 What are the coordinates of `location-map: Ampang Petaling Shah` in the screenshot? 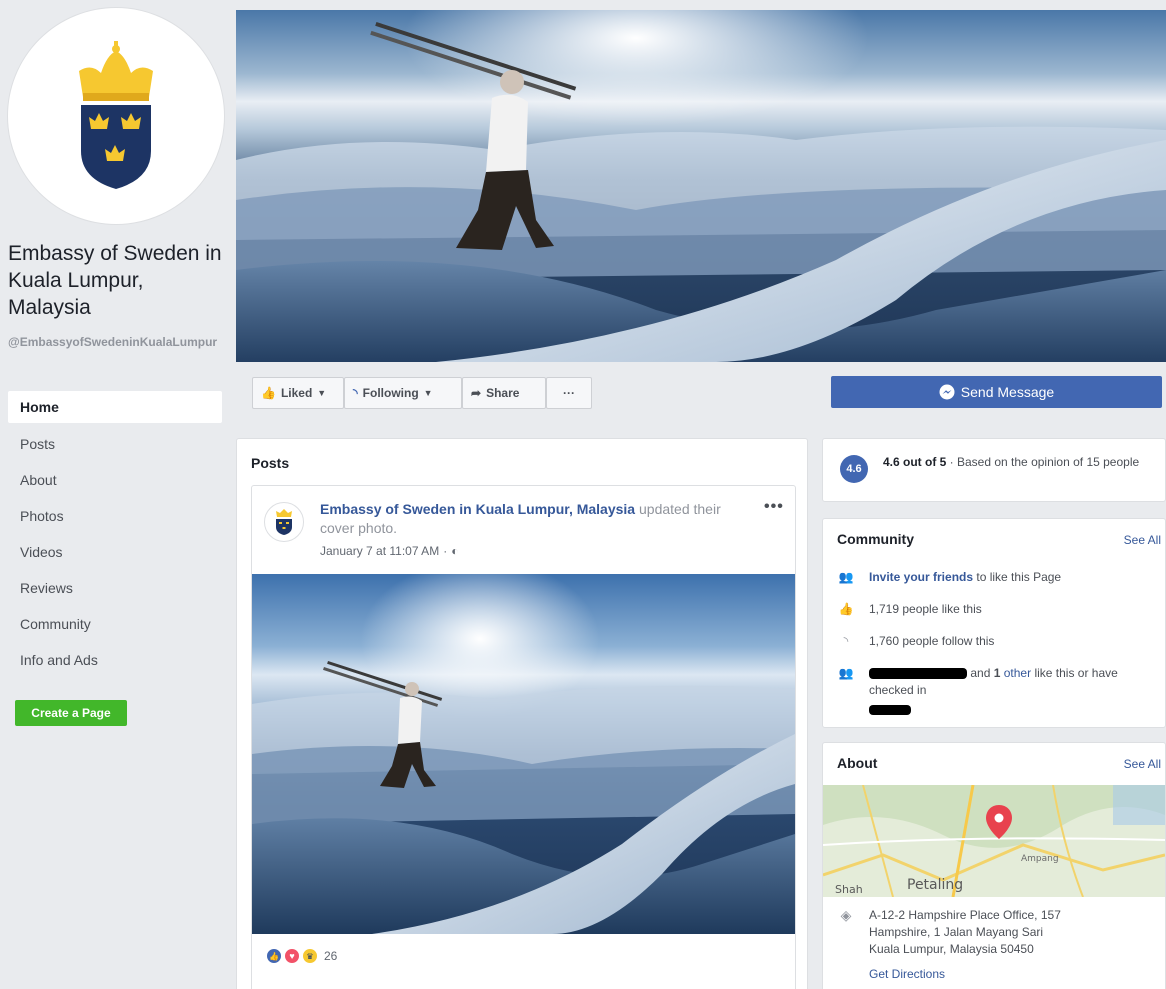 It's located at (994, 841).